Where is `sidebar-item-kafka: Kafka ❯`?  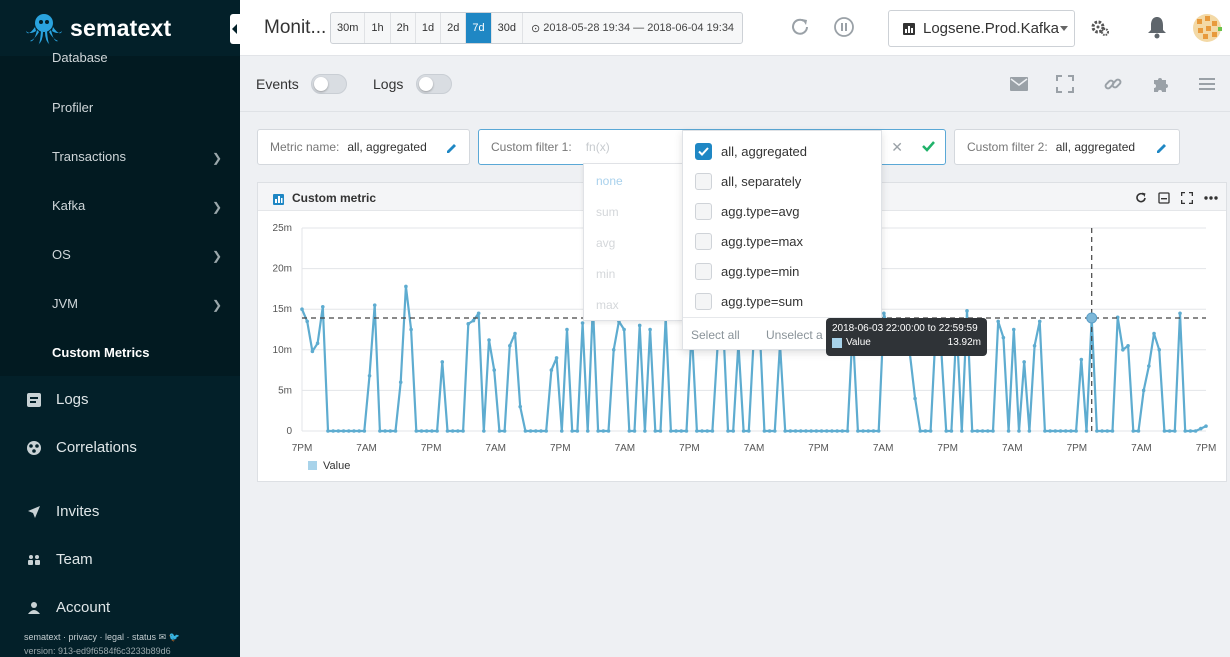 sidebar-item-kafka: Kafka ❯ is located at coordinates (142, 206).